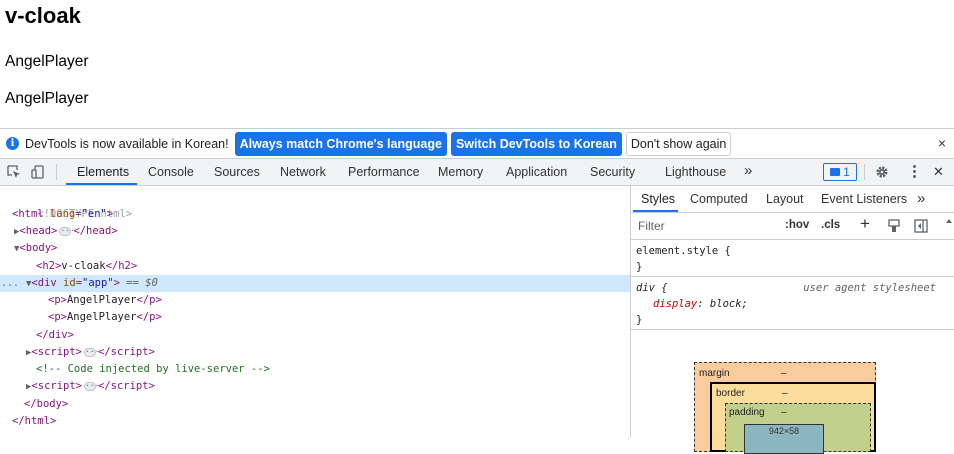 Image resolution: width=954 pixels, height=454 pixels. What do you see at coordinates (942, 143) in the screenshot?
I see `infobar-close-icon: ×` at bounding box center [942, 143].